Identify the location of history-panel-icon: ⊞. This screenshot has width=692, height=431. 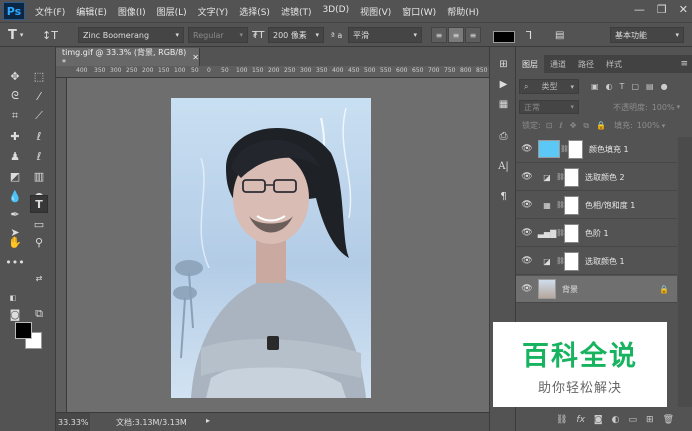
(503, 64).